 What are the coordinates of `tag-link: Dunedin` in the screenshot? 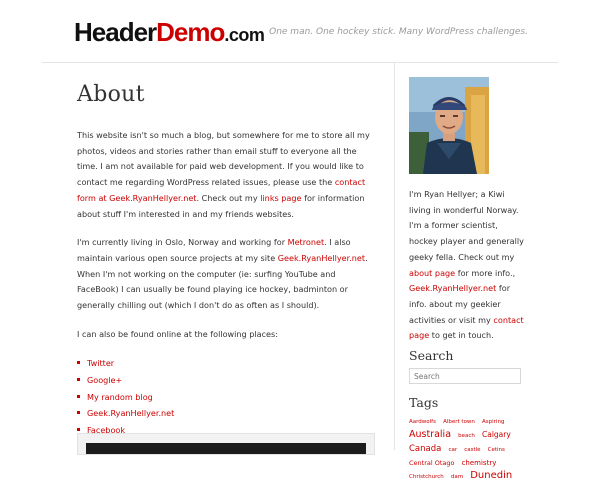 It's located at (491, 475).